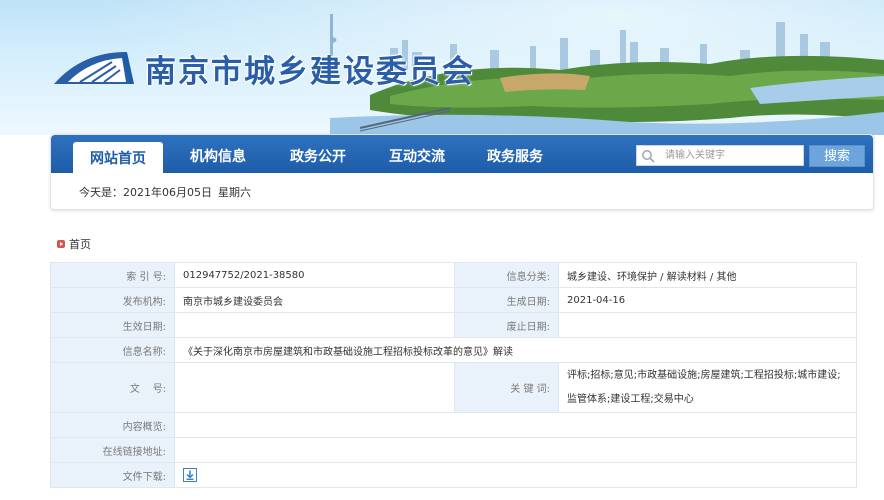 This screenshot has width=884, height=500. What do you see at coordinates (417, 154) in the screenshot?
I see `nav-item-interaction: 互动交流` at bounding box center [417, 154].